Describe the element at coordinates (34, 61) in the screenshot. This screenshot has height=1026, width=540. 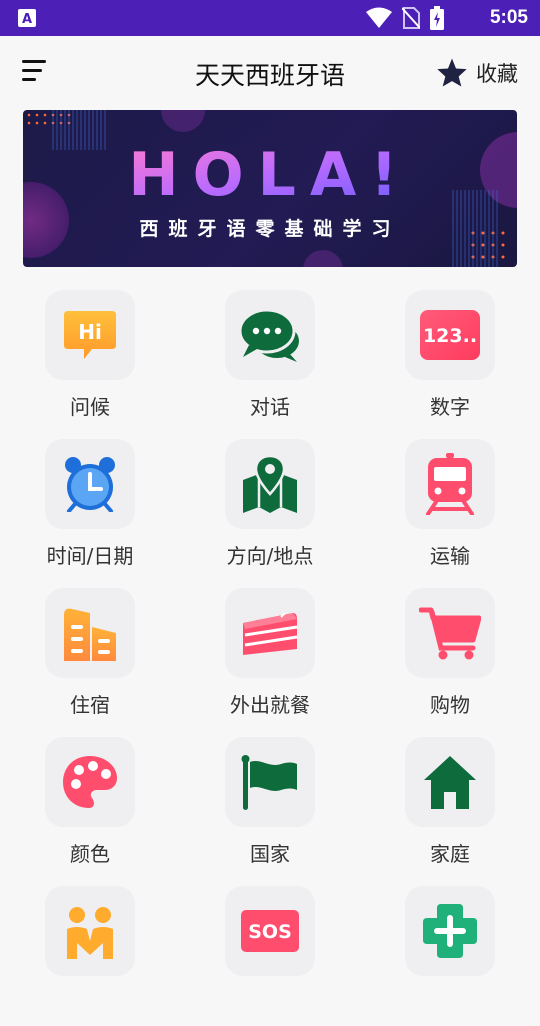
I see `menu-icon` at that location.